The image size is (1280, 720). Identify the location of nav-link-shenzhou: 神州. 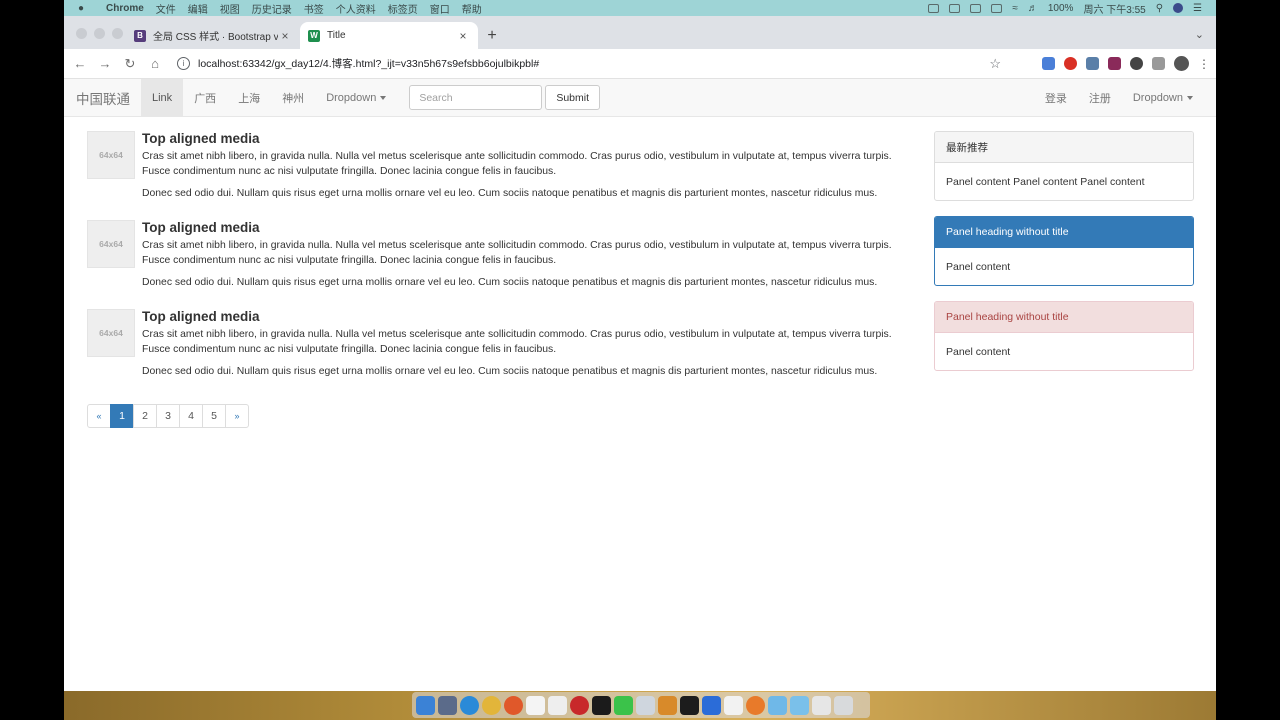
(293, 98).